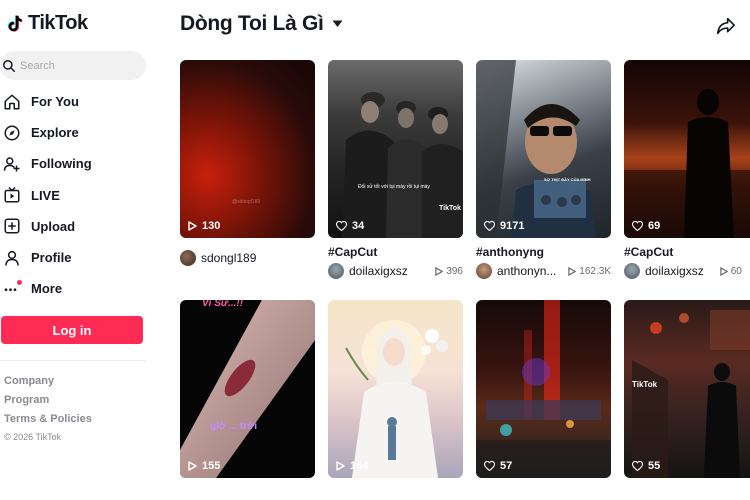 Image resolution: width=750 pixels, height=500 pixels. What do you see at coordinates (19, 282) in the screenshot?
I see `notification-dot` at bounding box center [19, 282].